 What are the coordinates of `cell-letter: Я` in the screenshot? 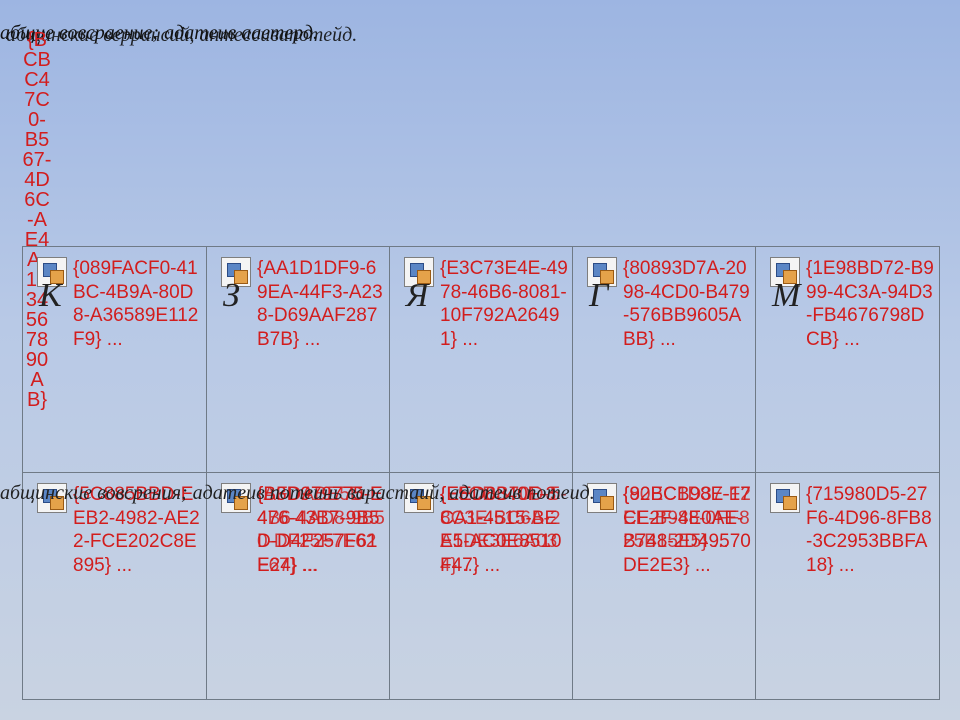 It's located at (417, 295).